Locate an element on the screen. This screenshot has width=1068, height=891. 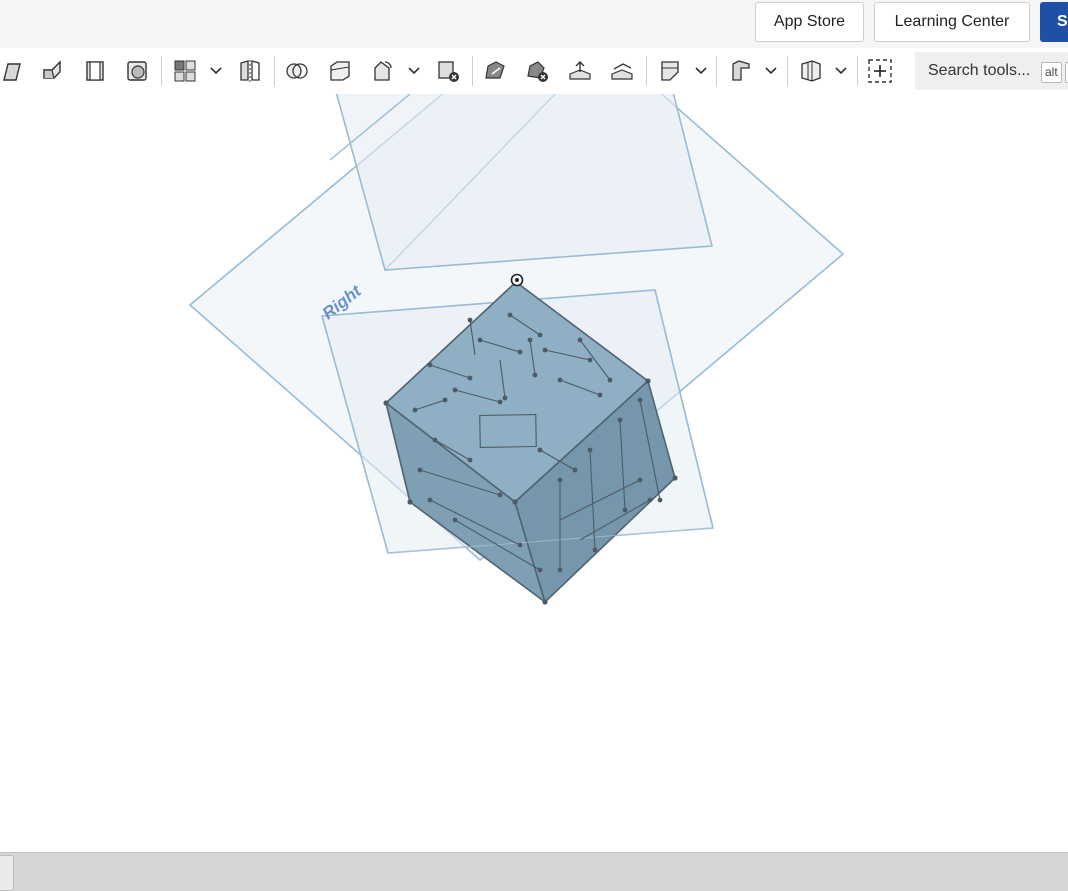
sheet-metal-icon is located at coordinates (741, 71).